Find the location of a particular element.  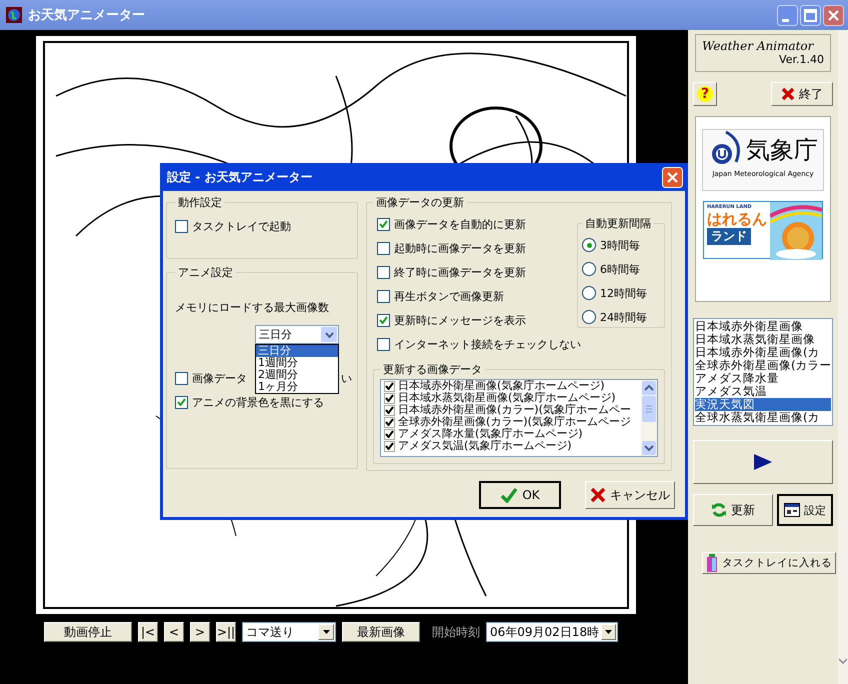

radio-label: 3時間毎 is located at coordinates (620, 245).